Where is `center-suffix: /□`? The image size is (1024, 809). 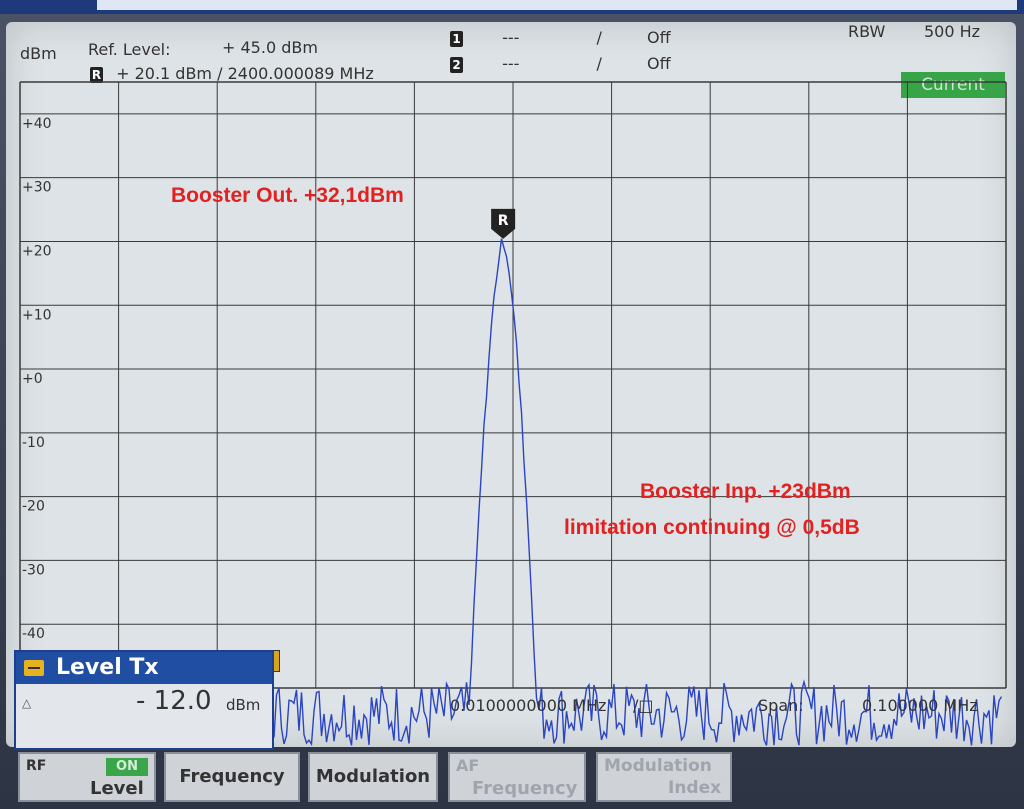 center-suffix: /□ is located at coordinates (643, 705).